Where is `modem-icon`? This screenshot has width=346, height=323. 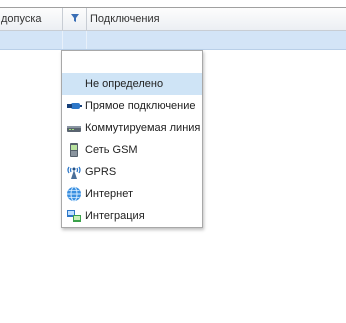
modem-icon is located at coordinates (74, 129).